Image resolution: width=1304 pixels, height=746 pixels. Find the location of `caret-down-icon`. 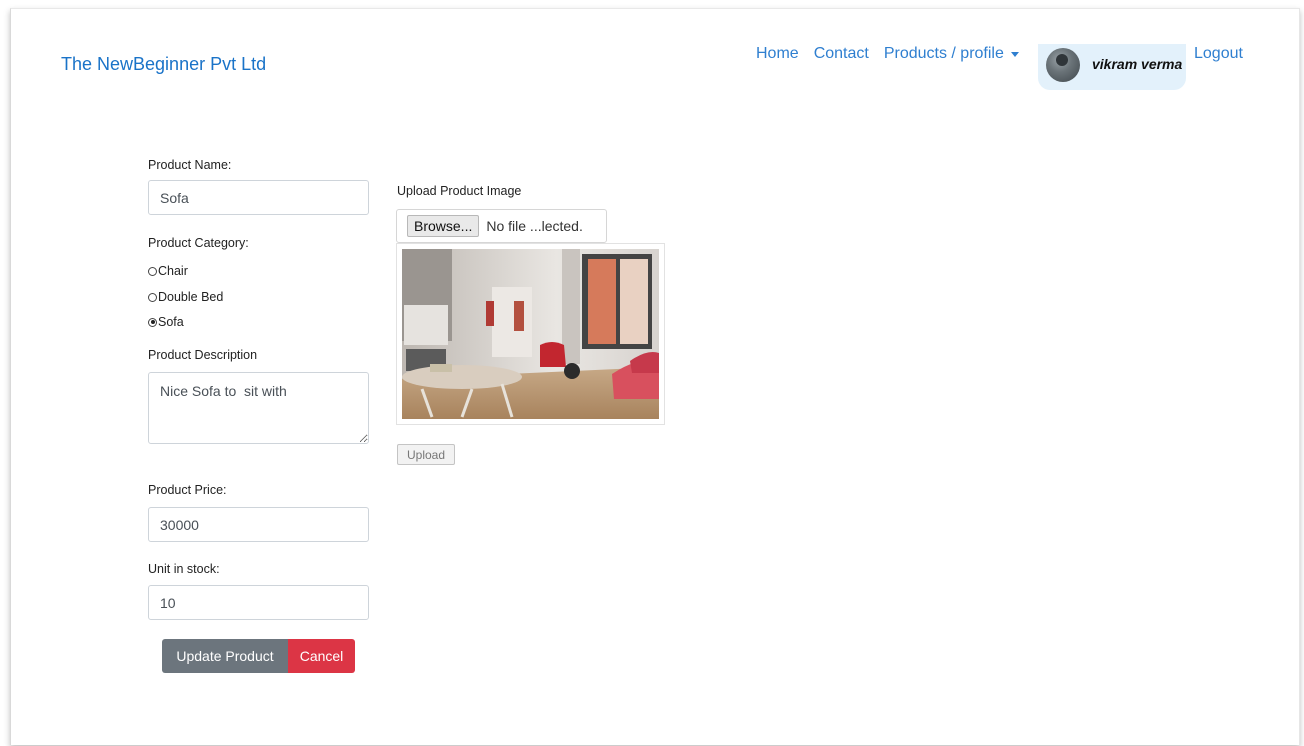

caret-down-icon is located at coordinates (1014, 54).